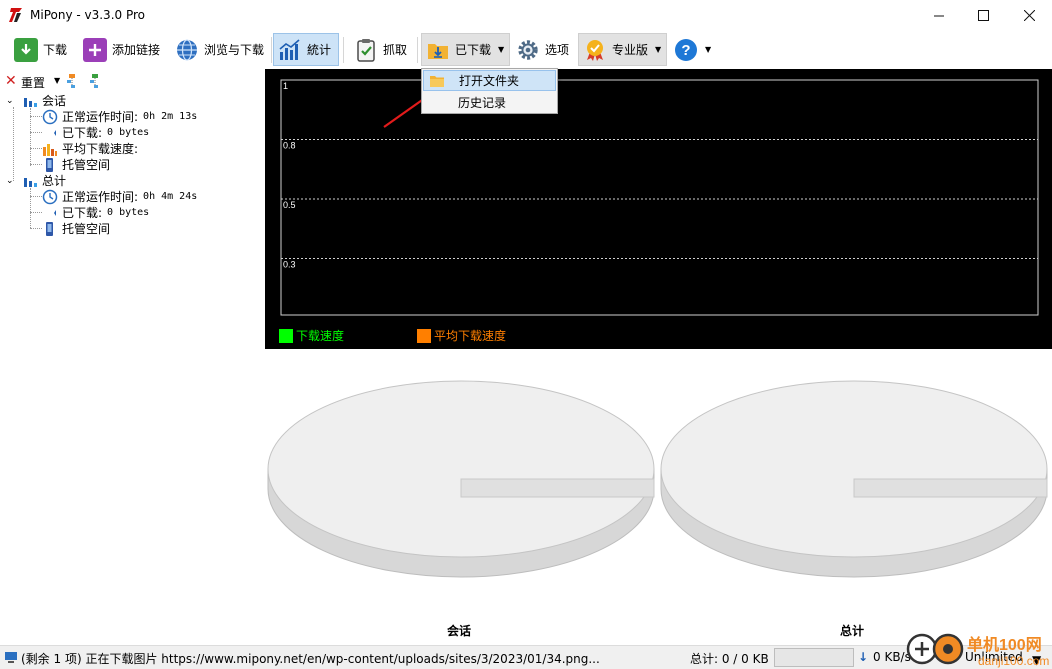 This screenshot has height=669, width=1052. I want to click on browse-download-button: 浏览与下载, so click(219, 49).